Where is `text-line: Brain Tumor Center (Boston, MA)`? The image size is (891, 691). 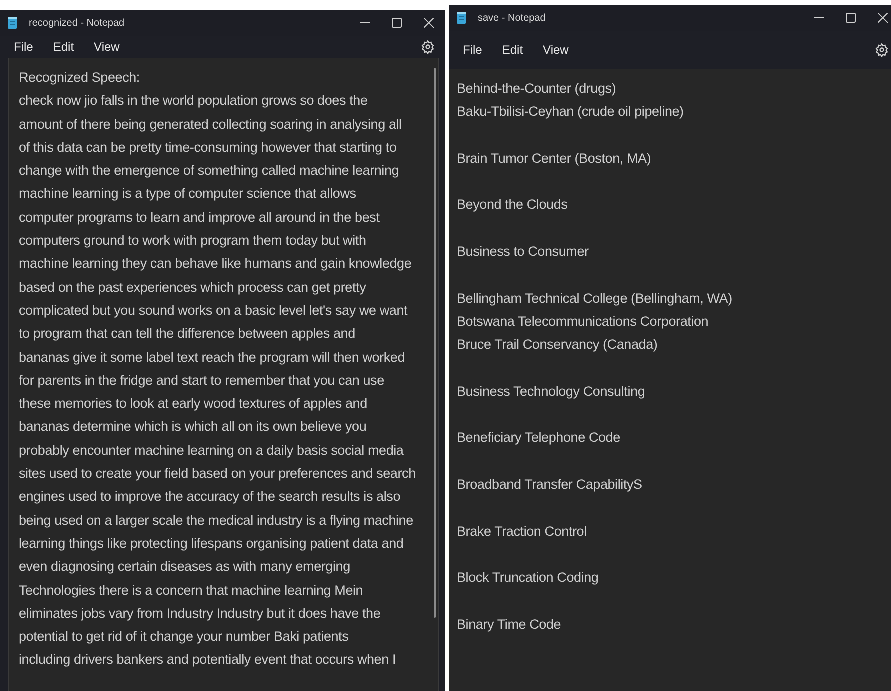 text-line: Brain Tumor Center (Boston, MA) is located at coordinates (554, 159).